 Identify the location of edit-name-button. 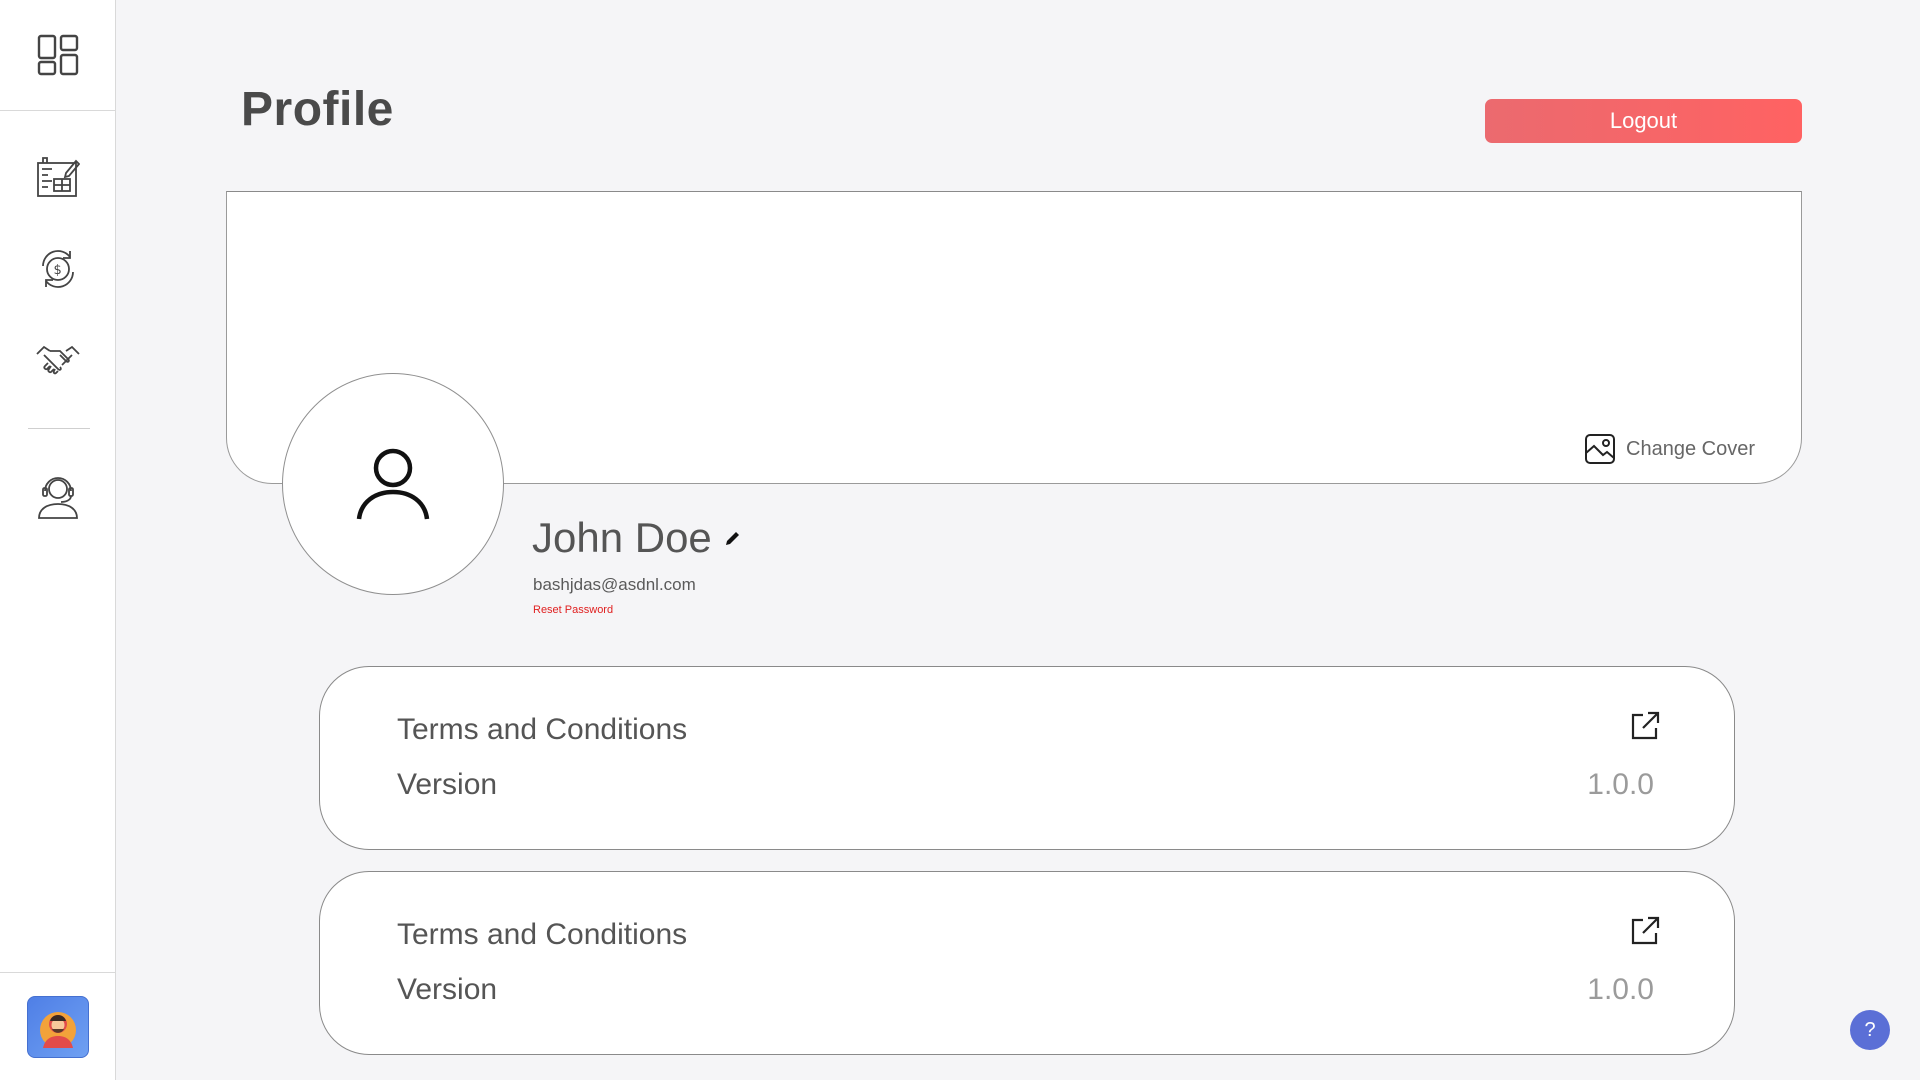
(733, 538).